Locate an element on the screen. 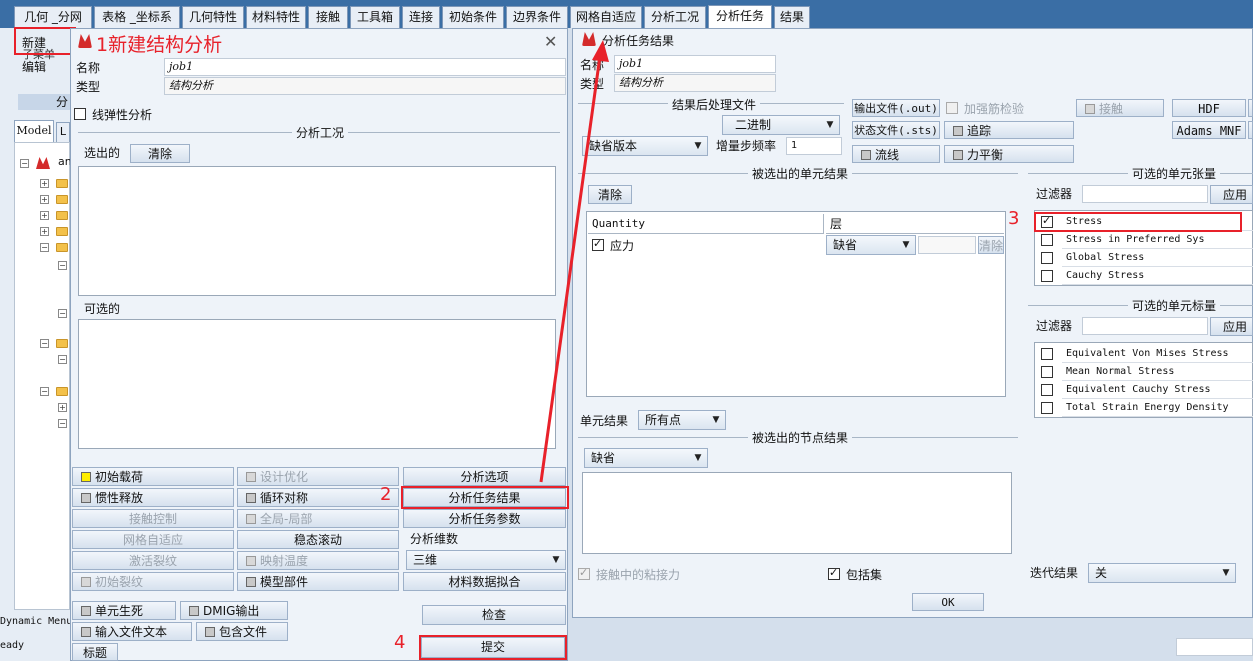 The image size is (1253, 661). scalar-checkbox-cauchy is located at coordinates (1047, 390).